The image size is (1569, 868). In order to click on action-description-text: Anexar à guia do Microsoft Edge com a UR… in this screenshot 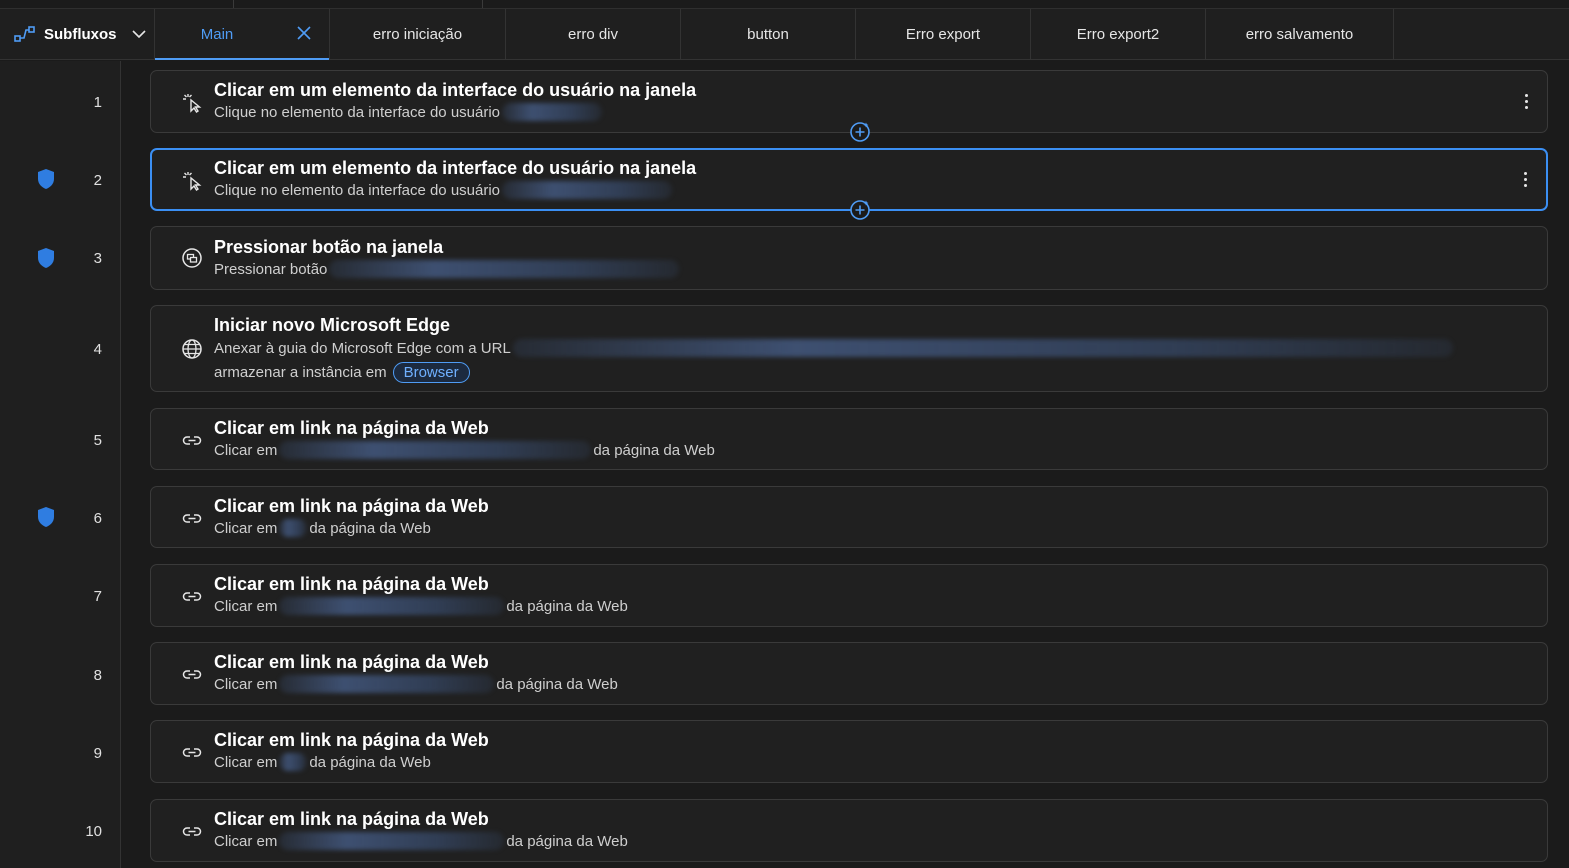, I will do `click(362, 348)`.